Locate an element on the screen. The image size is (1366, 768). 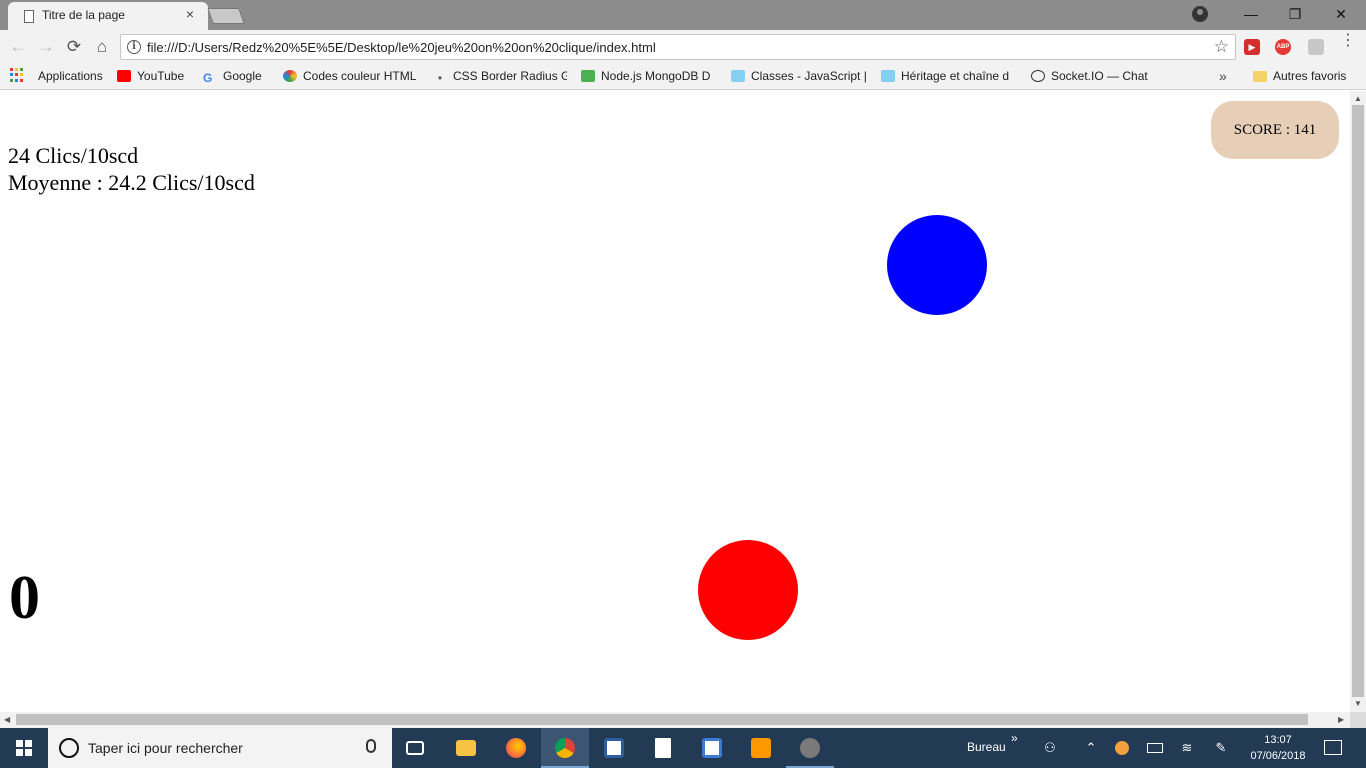
back-button: ← is located at coordinates (18, 47).